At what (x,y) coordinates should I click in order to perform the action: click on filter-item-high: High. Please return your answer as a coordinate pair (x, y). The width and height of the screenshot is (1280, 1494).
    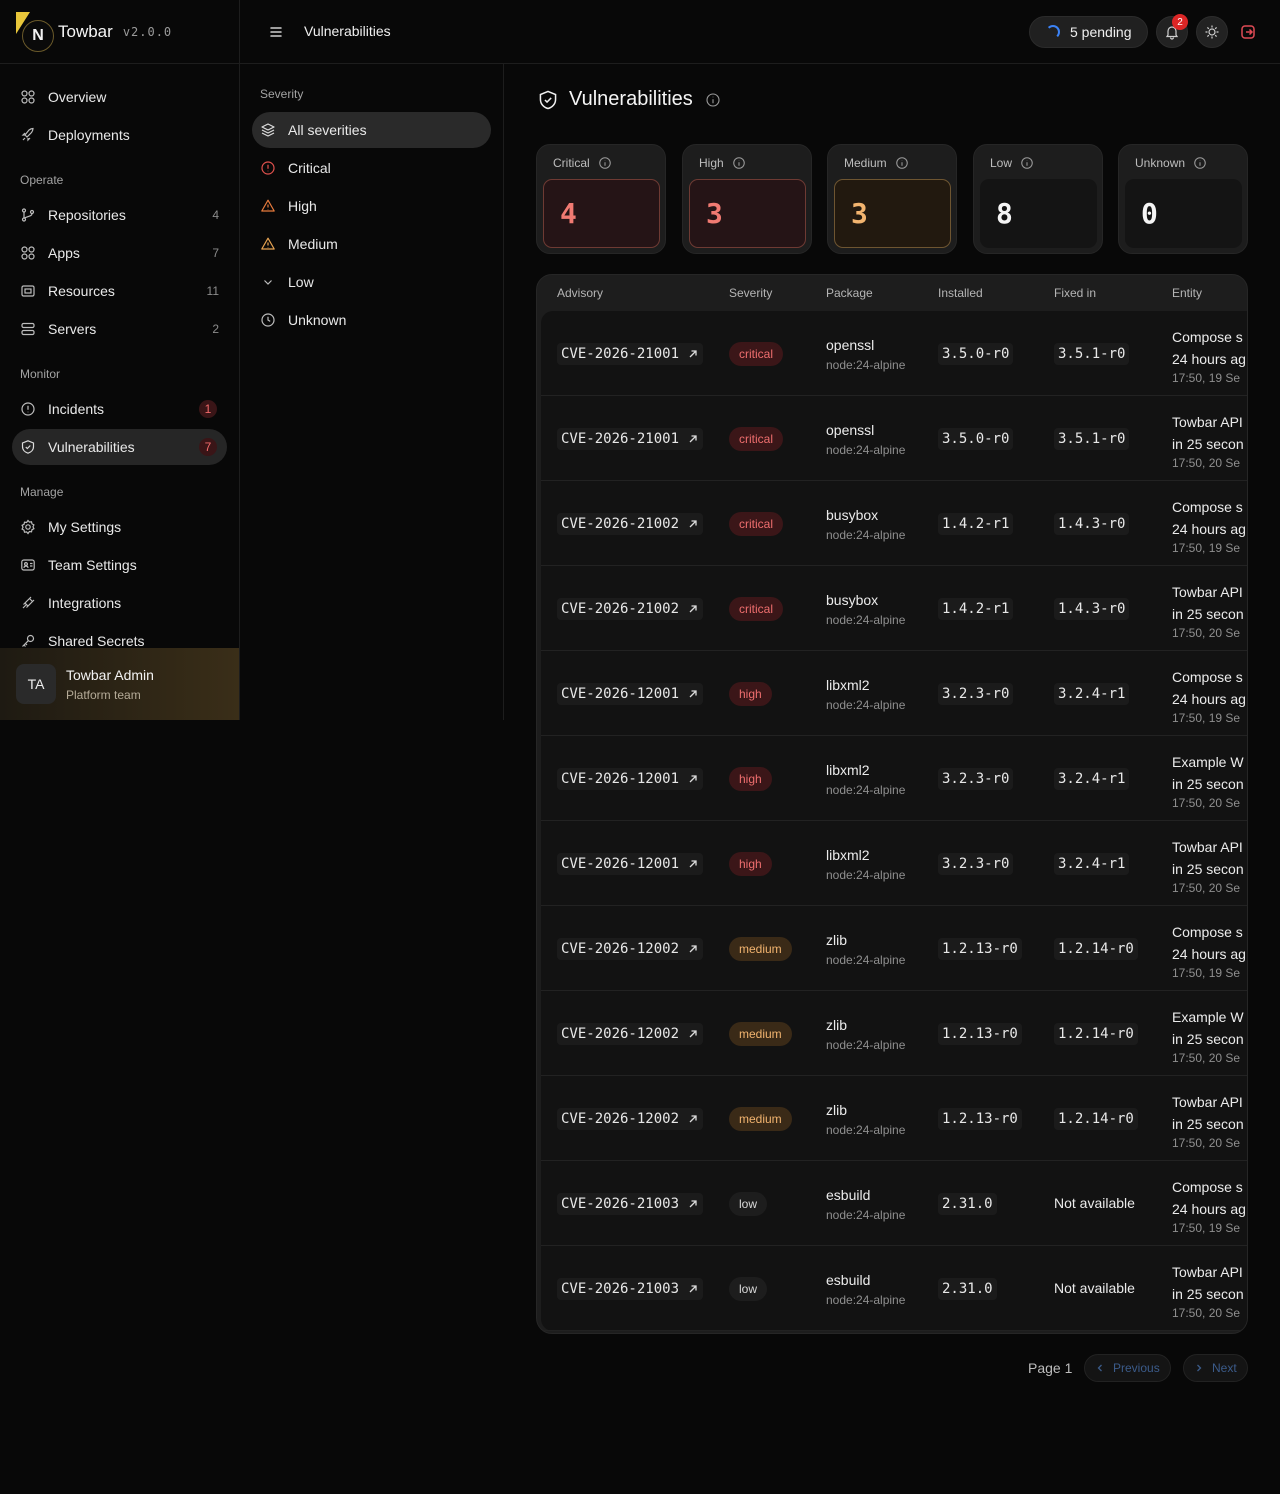
    Looking at the image, I should click on (371, 206).